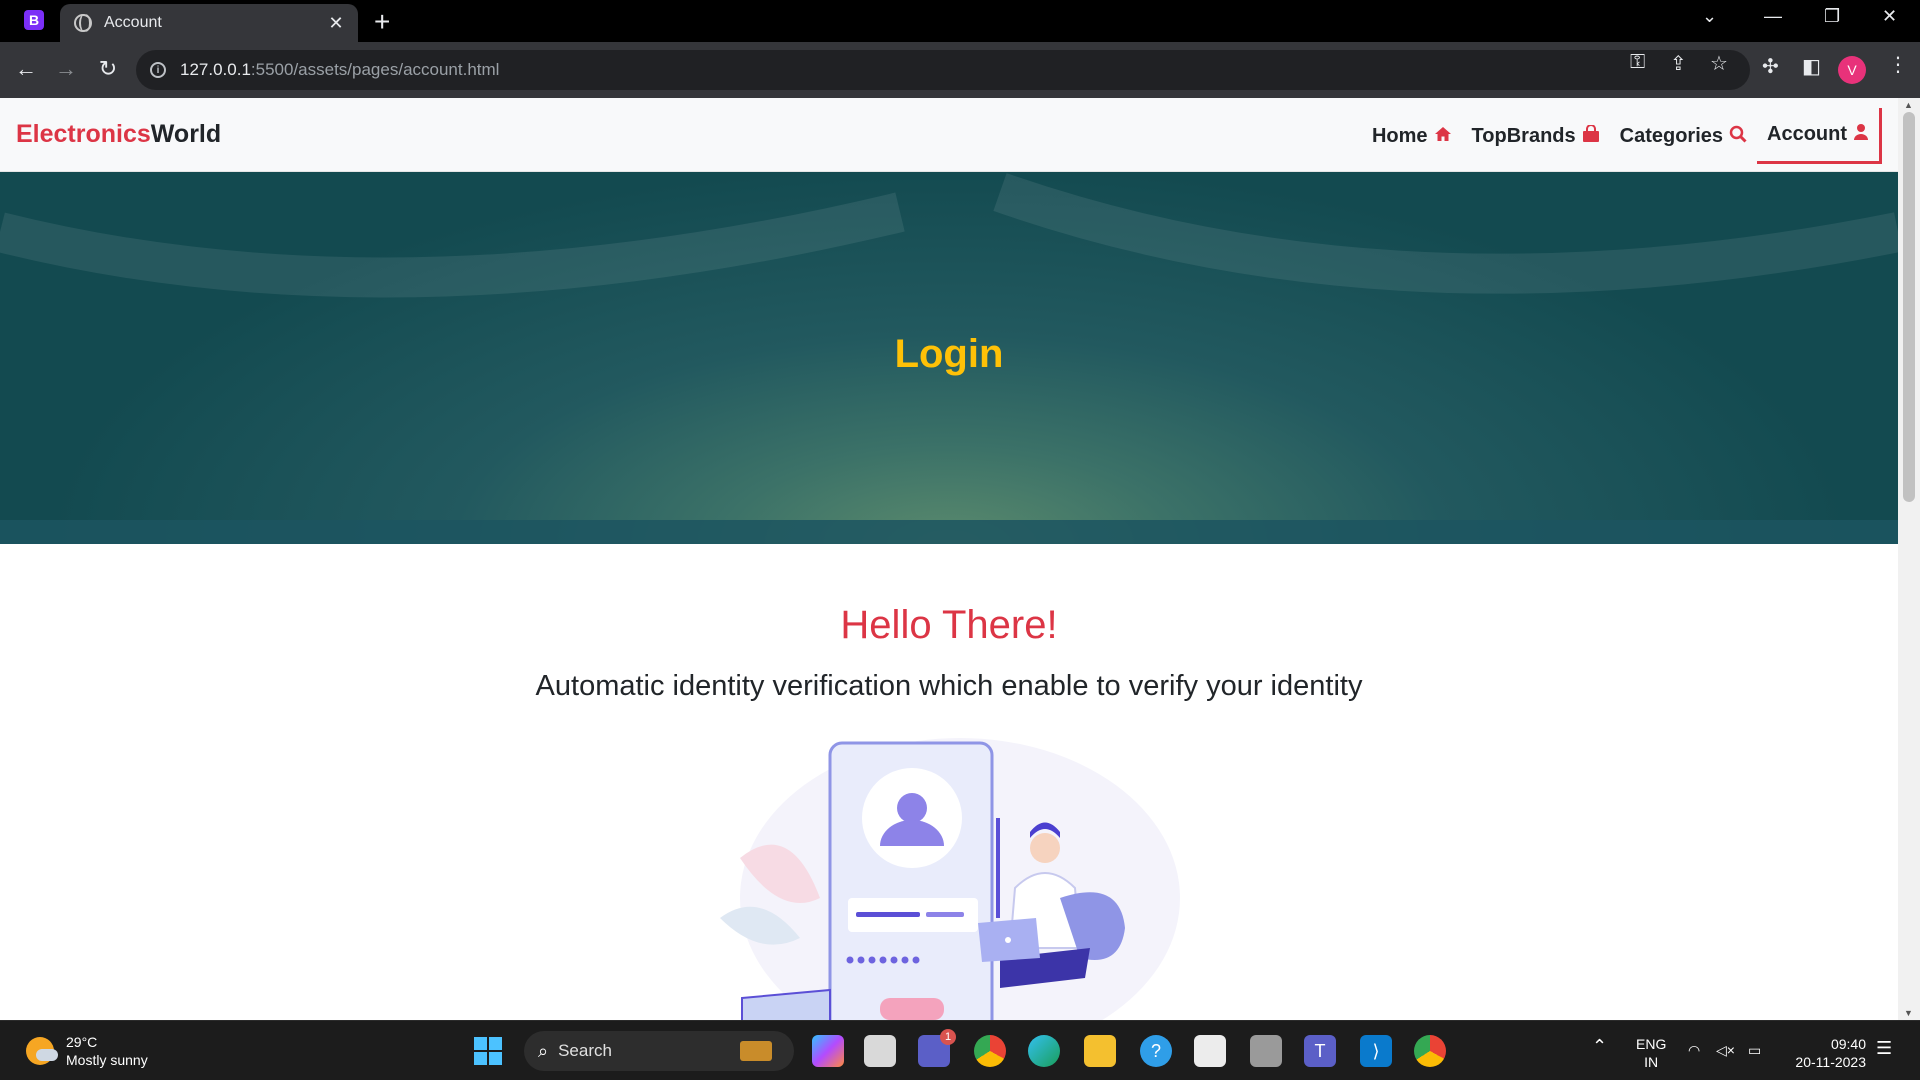 This screenshot has width=1920, height=1080. I want to click on weather-widget: 29°C Mostly sunny, so click(87, 1051).